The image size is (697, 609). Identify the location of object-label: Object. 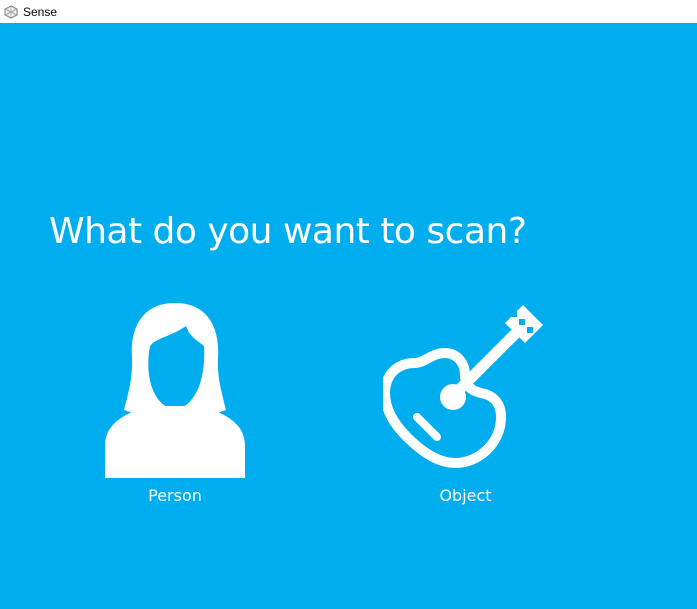
(465, 495).